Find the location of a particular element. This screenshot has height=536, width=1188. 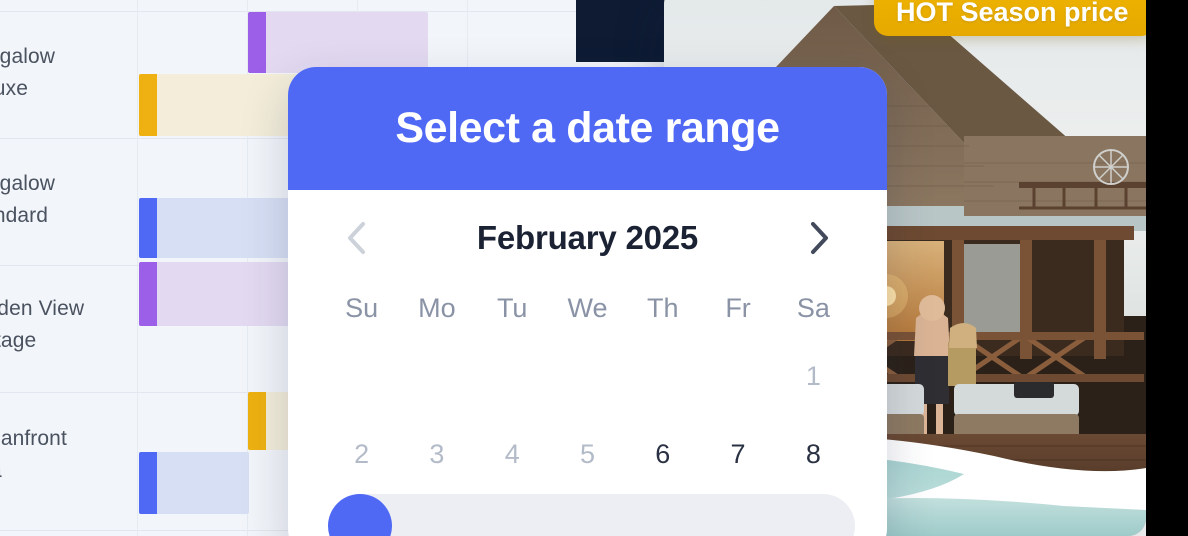

booking-bar-blue is located at coordinates (194, 483).